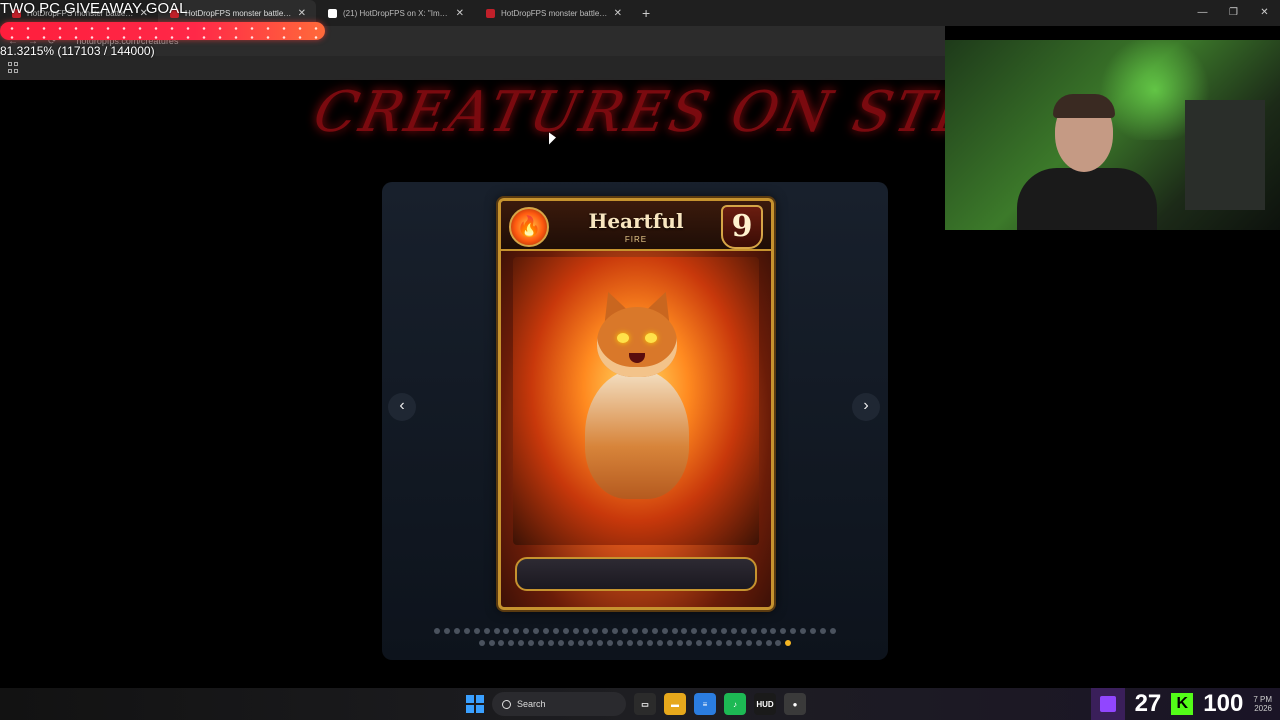 The height and width of the screenshot is (720, 1280). What do you see at coordinates (559, 704) in the screenshot?
I see `taskbar-search: Search` at bounding box center [559, 704].